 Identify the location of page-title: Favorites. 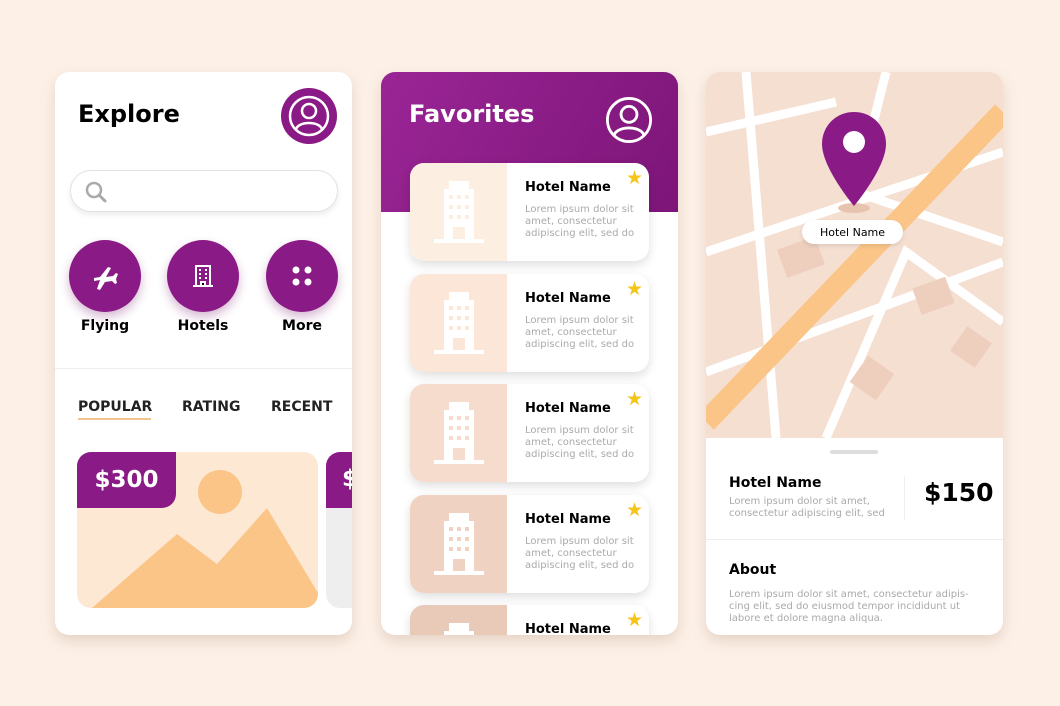
(472, 114).